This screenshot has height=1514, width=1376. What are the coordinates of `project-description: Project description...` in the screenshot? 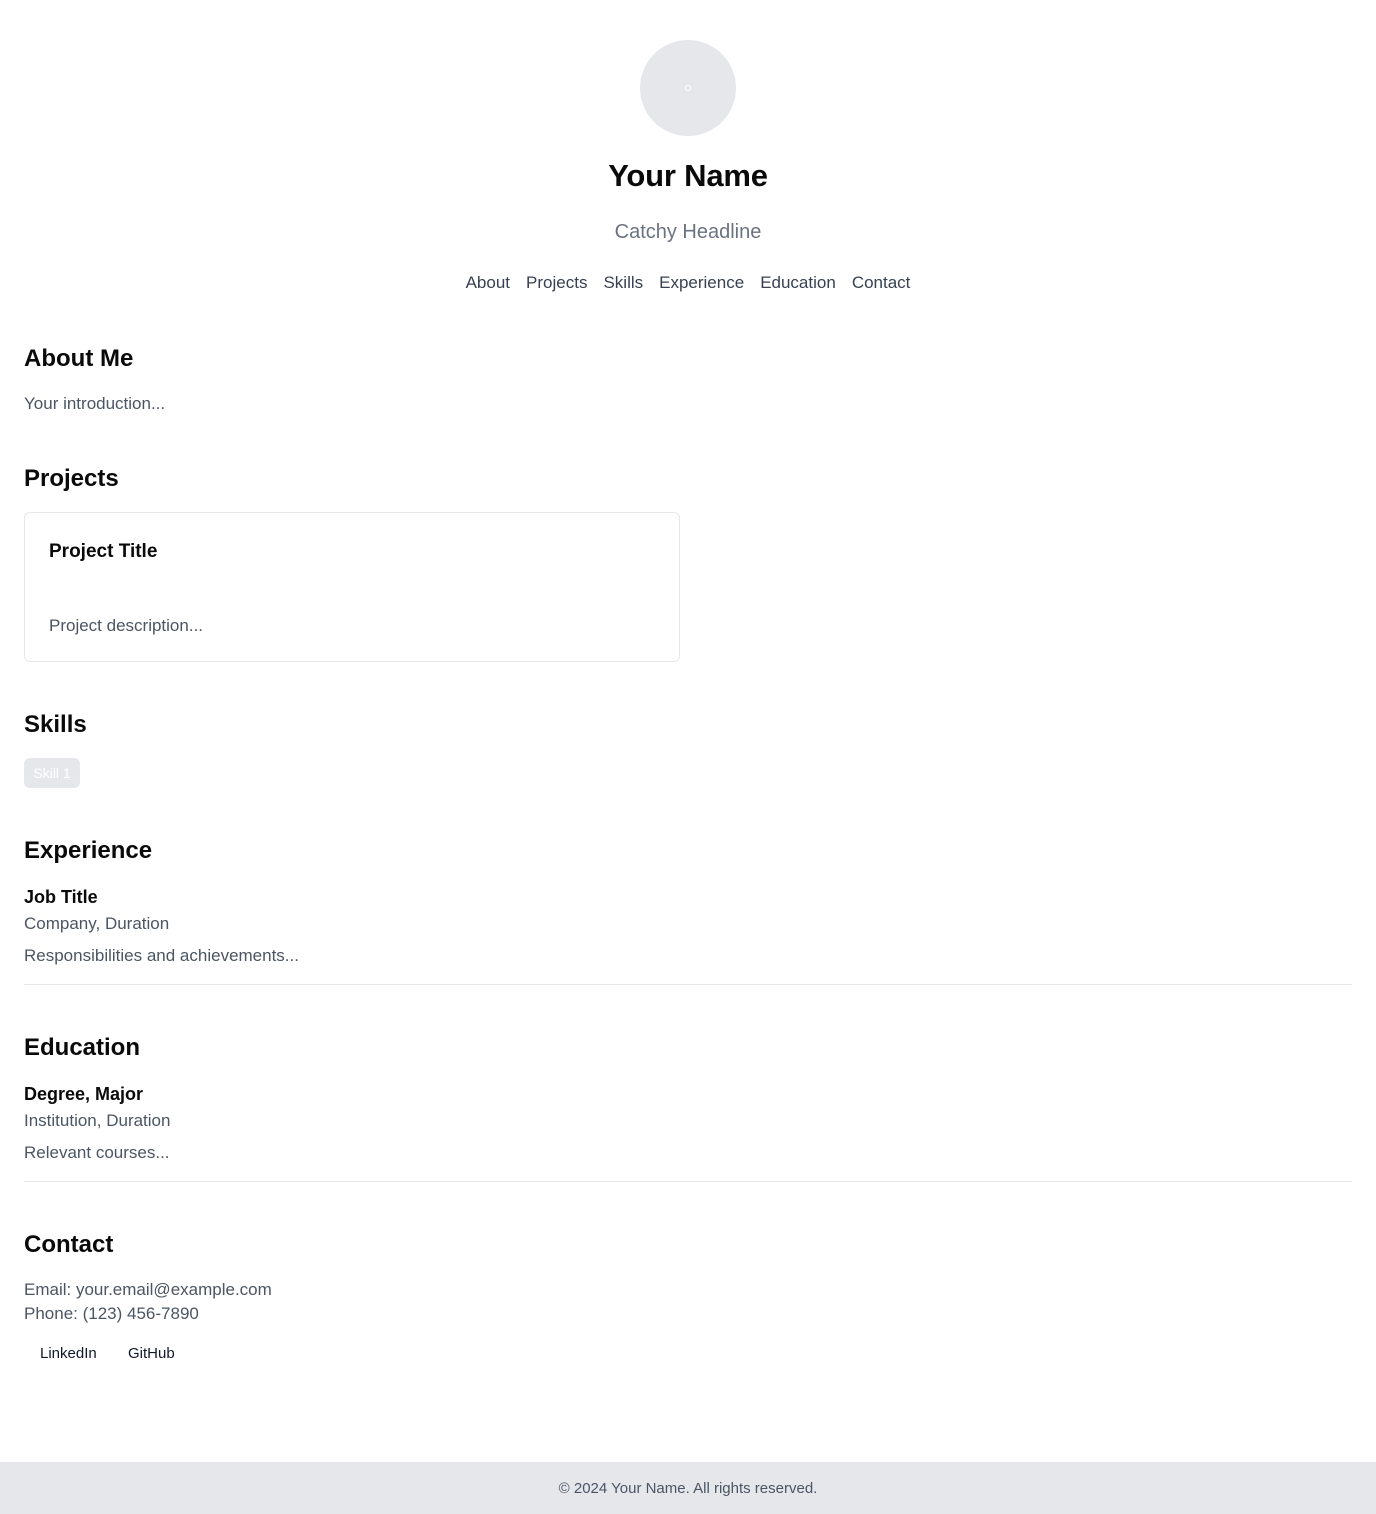 It's located at (126, 625).